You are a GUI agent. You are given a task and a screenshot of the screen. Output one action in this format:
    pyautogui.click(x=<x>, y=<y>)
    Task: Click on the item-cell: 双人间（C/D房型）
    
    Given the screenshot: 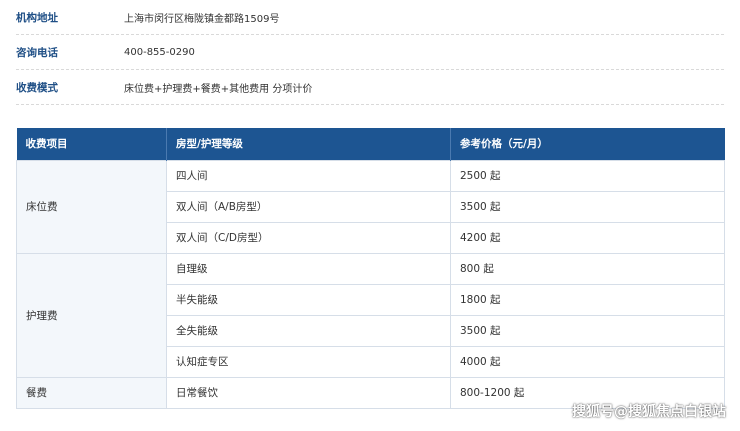 What is the action you would take?
    pyautogui.click(x=308, y=237)
    